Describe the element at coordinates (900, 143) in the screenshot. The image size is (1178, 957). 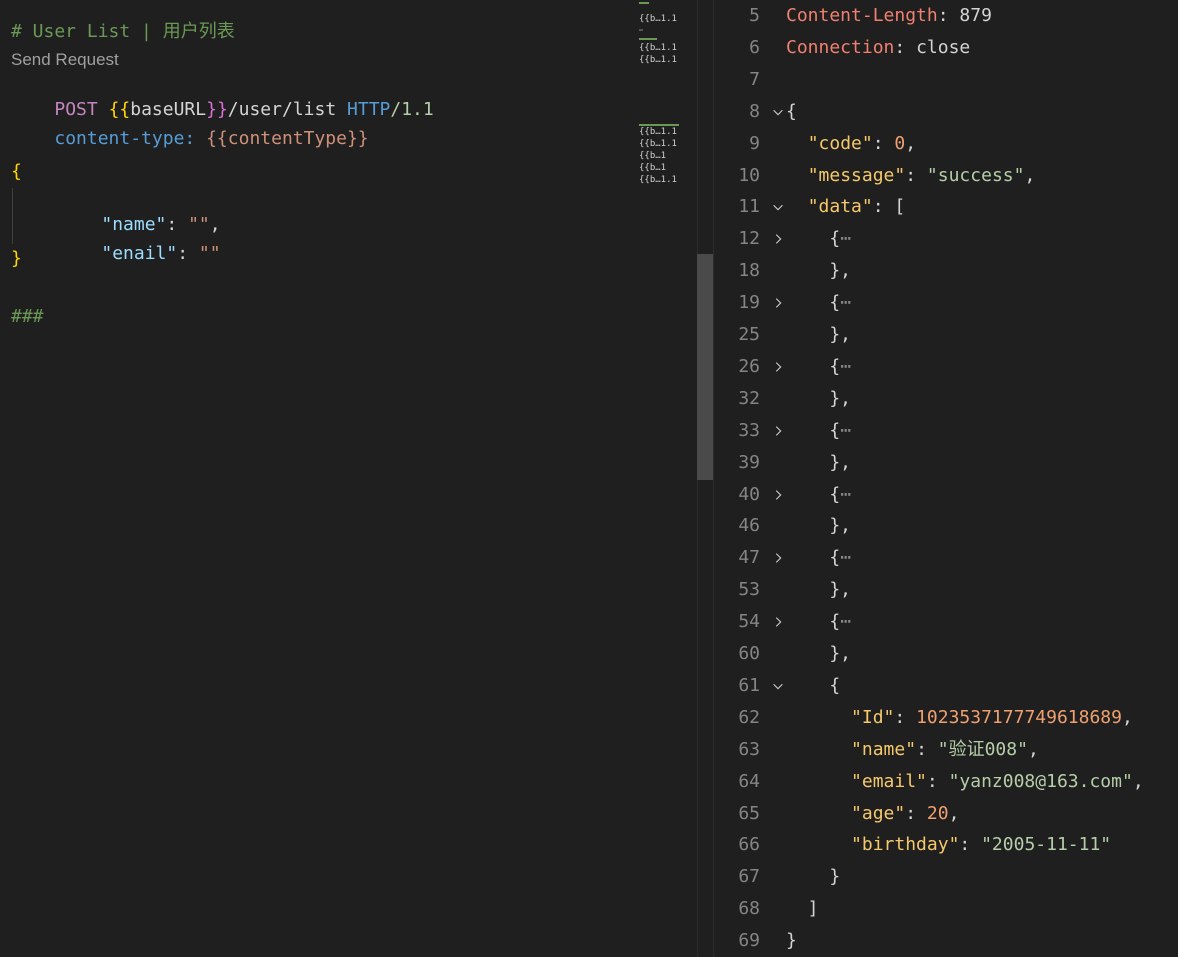
I see `token-jnum: 0` at that location.